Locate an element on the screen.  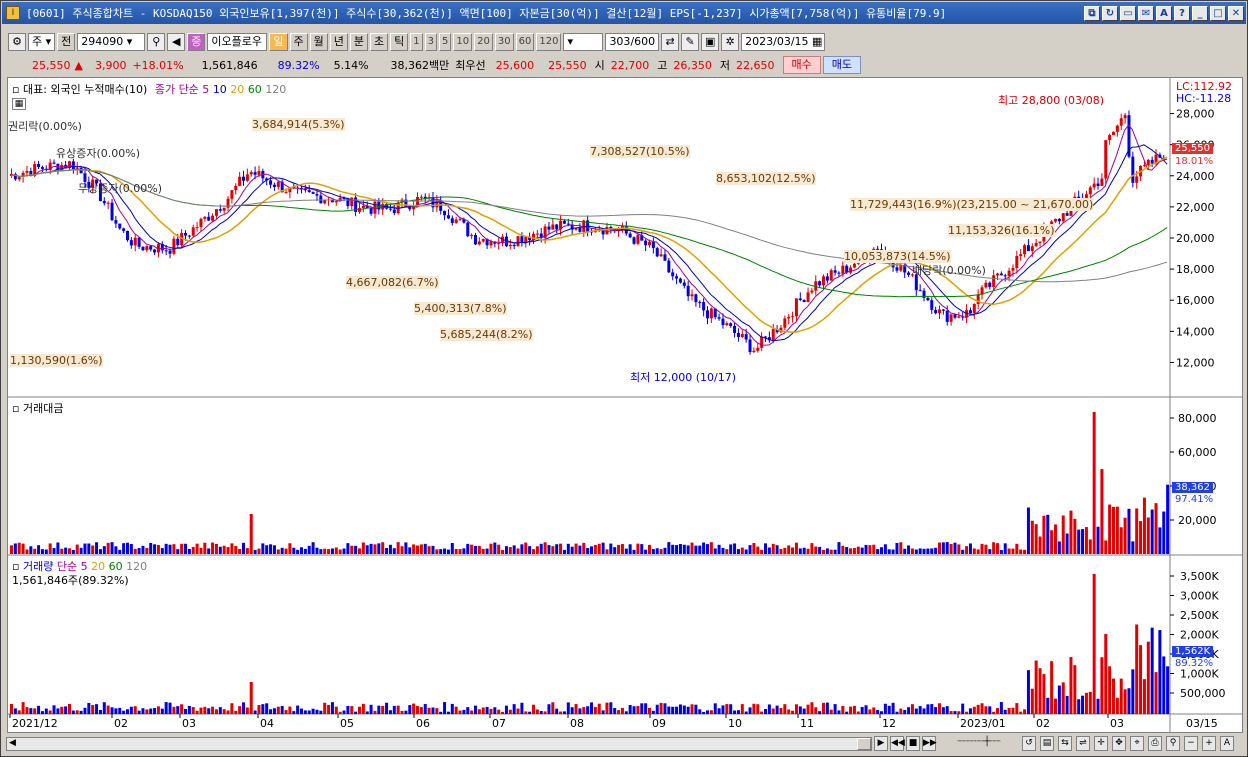
date-input: 2023/03/15 ▦ is located at coordinates (783, 42).